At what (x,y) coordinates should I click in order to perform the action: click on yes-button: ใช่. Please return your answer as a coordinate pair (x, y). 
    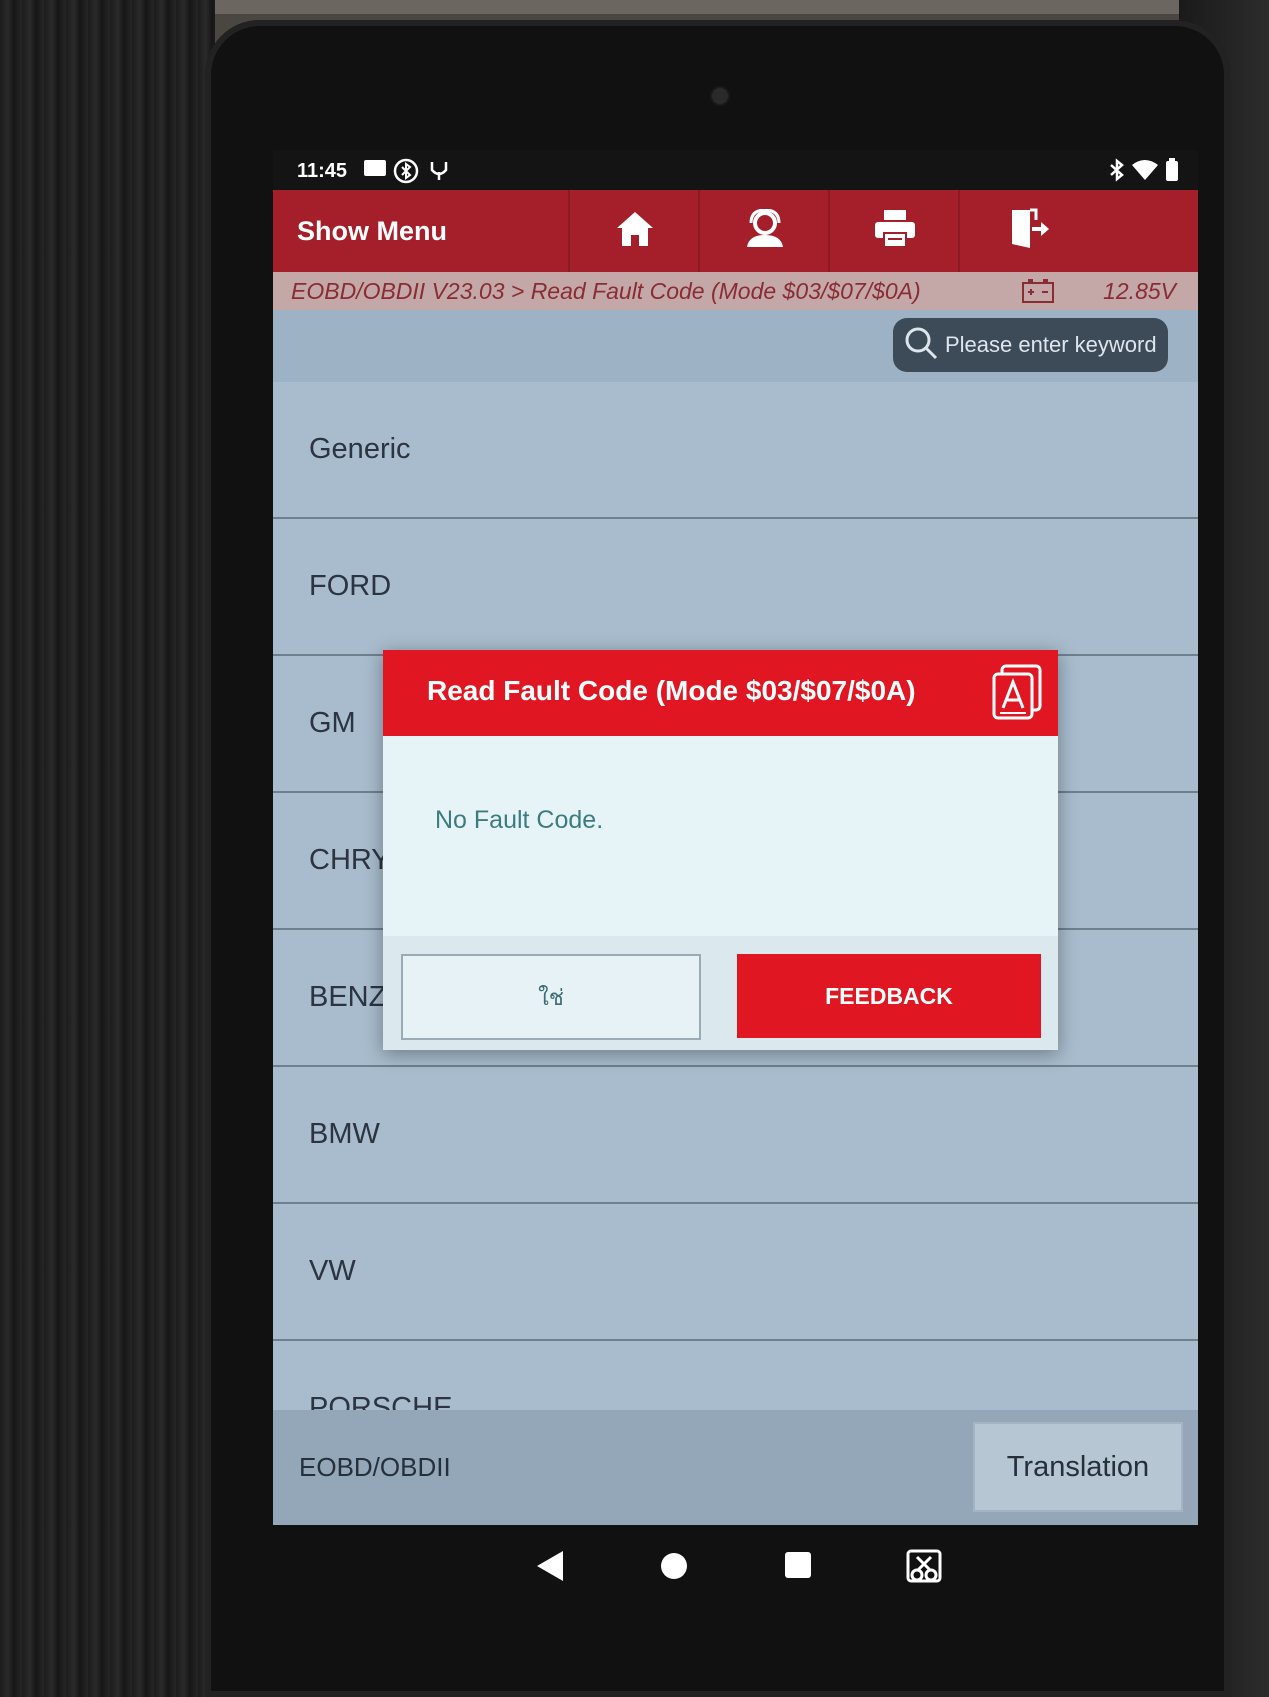
    Looking at the image, I should click on (551, 997).